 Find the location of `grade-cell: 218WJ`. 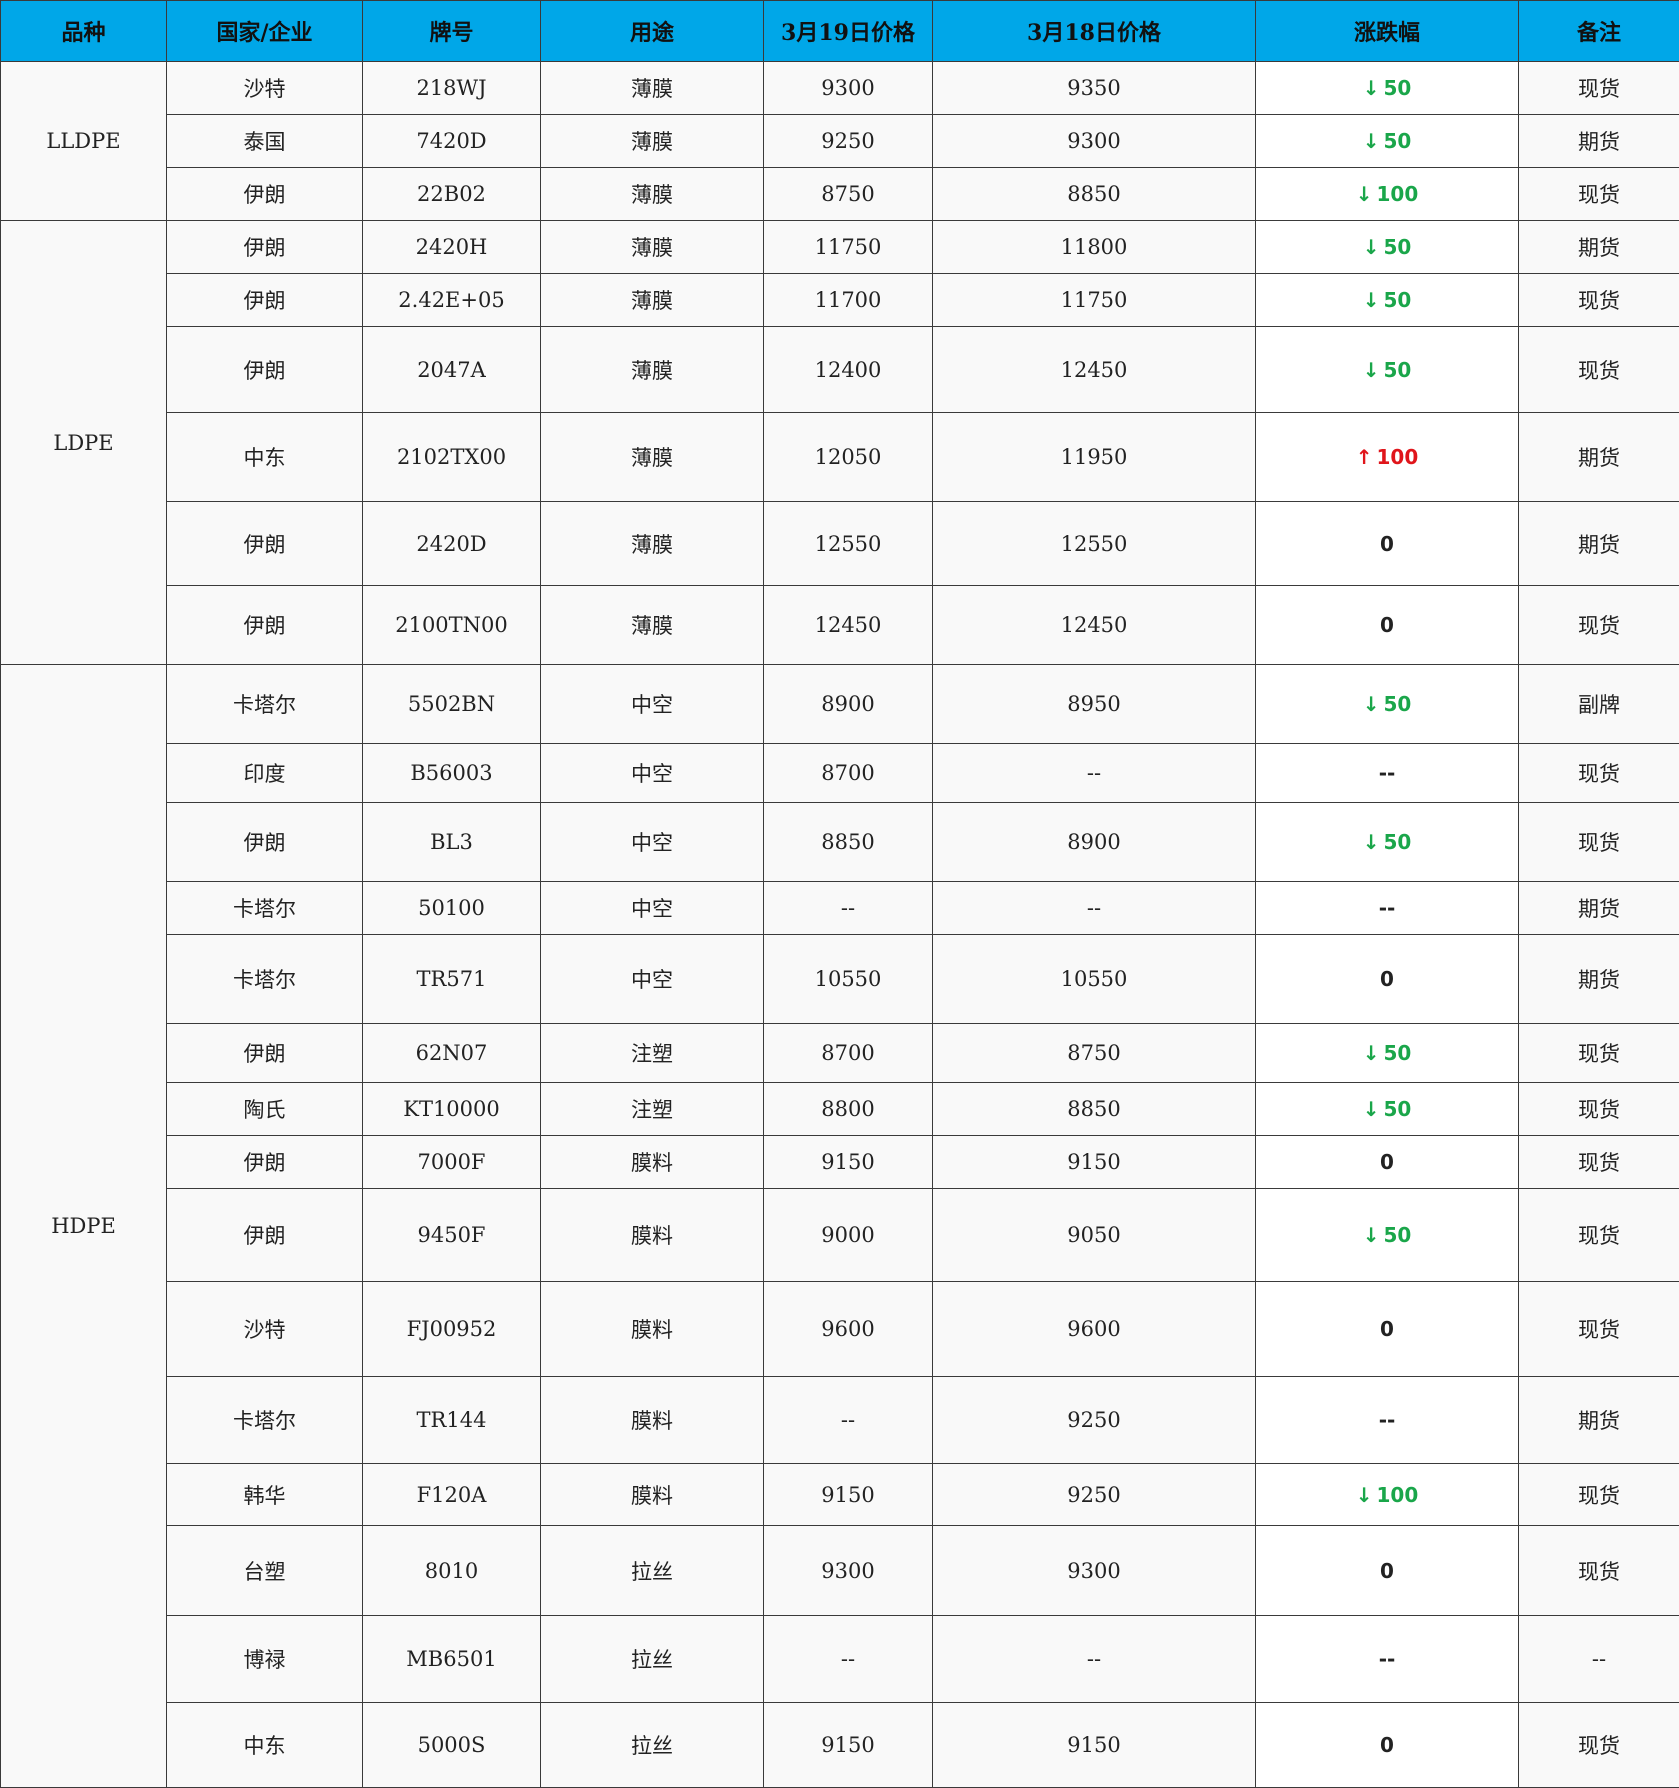

grade-cell: 218WJ is located at coordinates (452, 88).